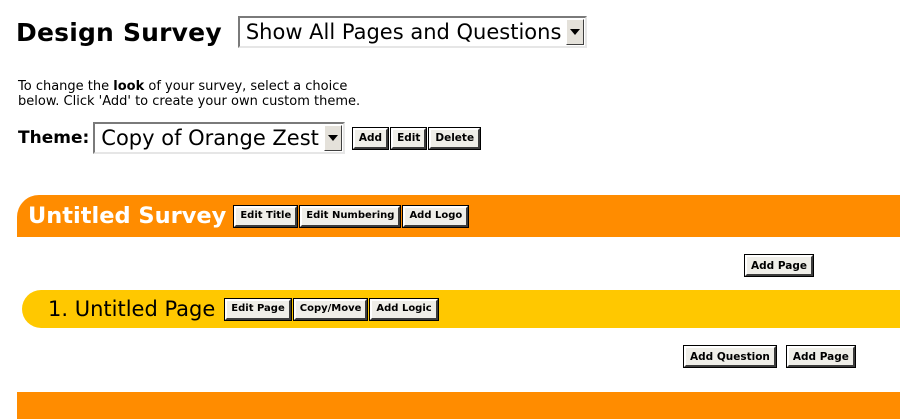 Image resolution: width=900 pixels, height=419 pixels. I want to click on add-logo-button: Add Logo, so click(436, 216).